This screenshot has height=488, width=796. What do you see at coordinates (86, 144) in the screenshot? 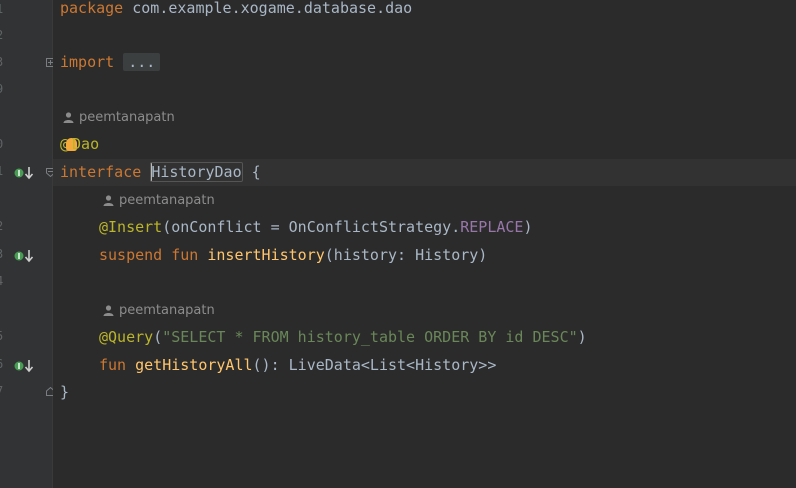
I see `dao-annotation: Dao` at bounding box center [86, 144].